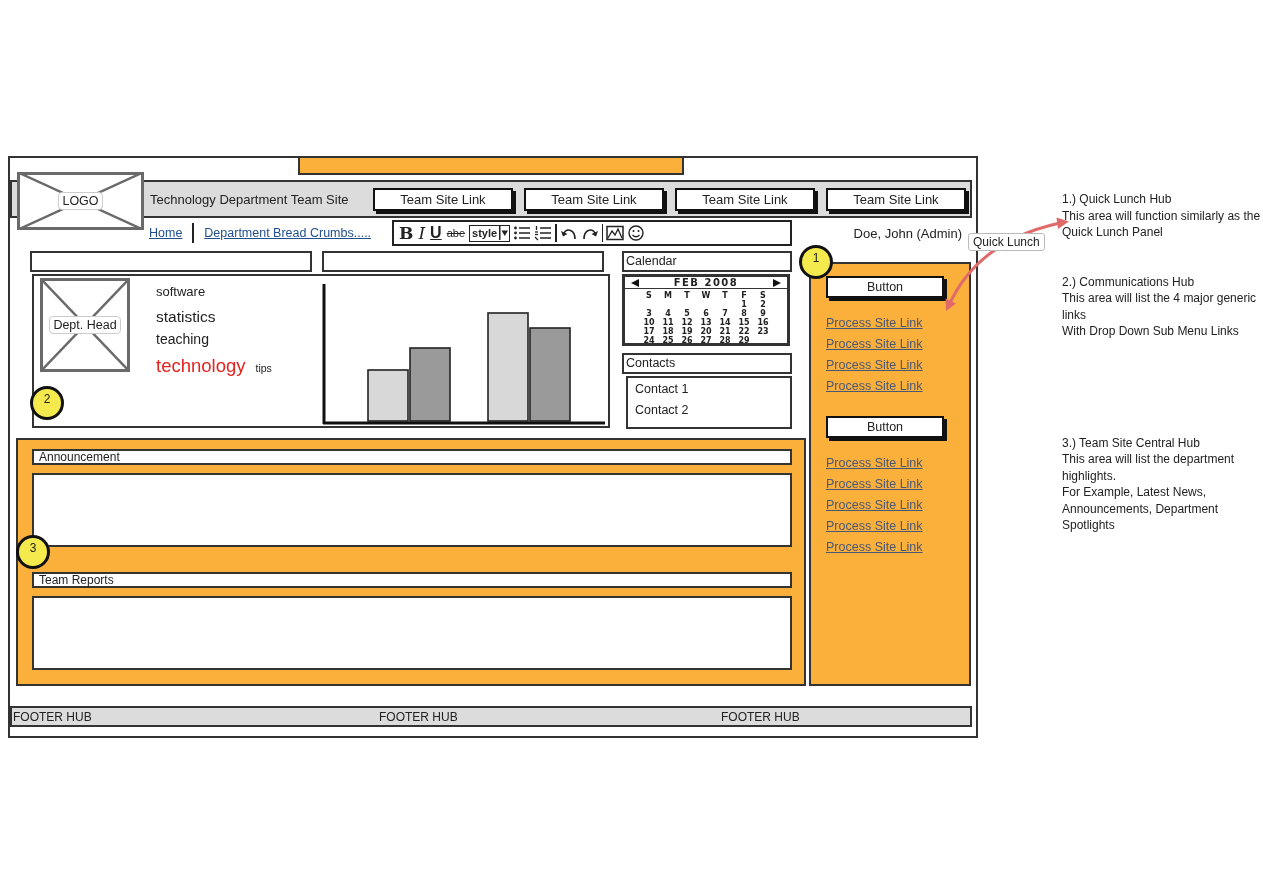  I want to click on weekday-label: F, so click(744, 295).